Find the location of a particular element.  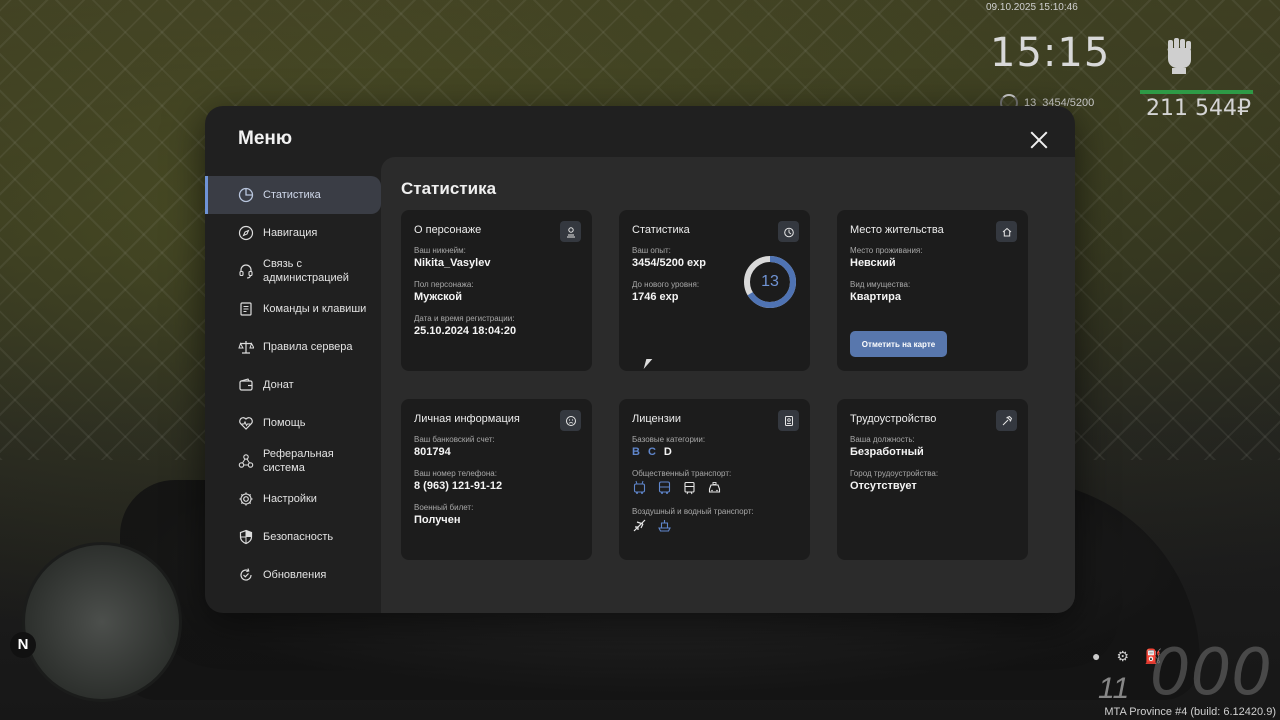

tools-icon is located at coordinates (1006, 420).